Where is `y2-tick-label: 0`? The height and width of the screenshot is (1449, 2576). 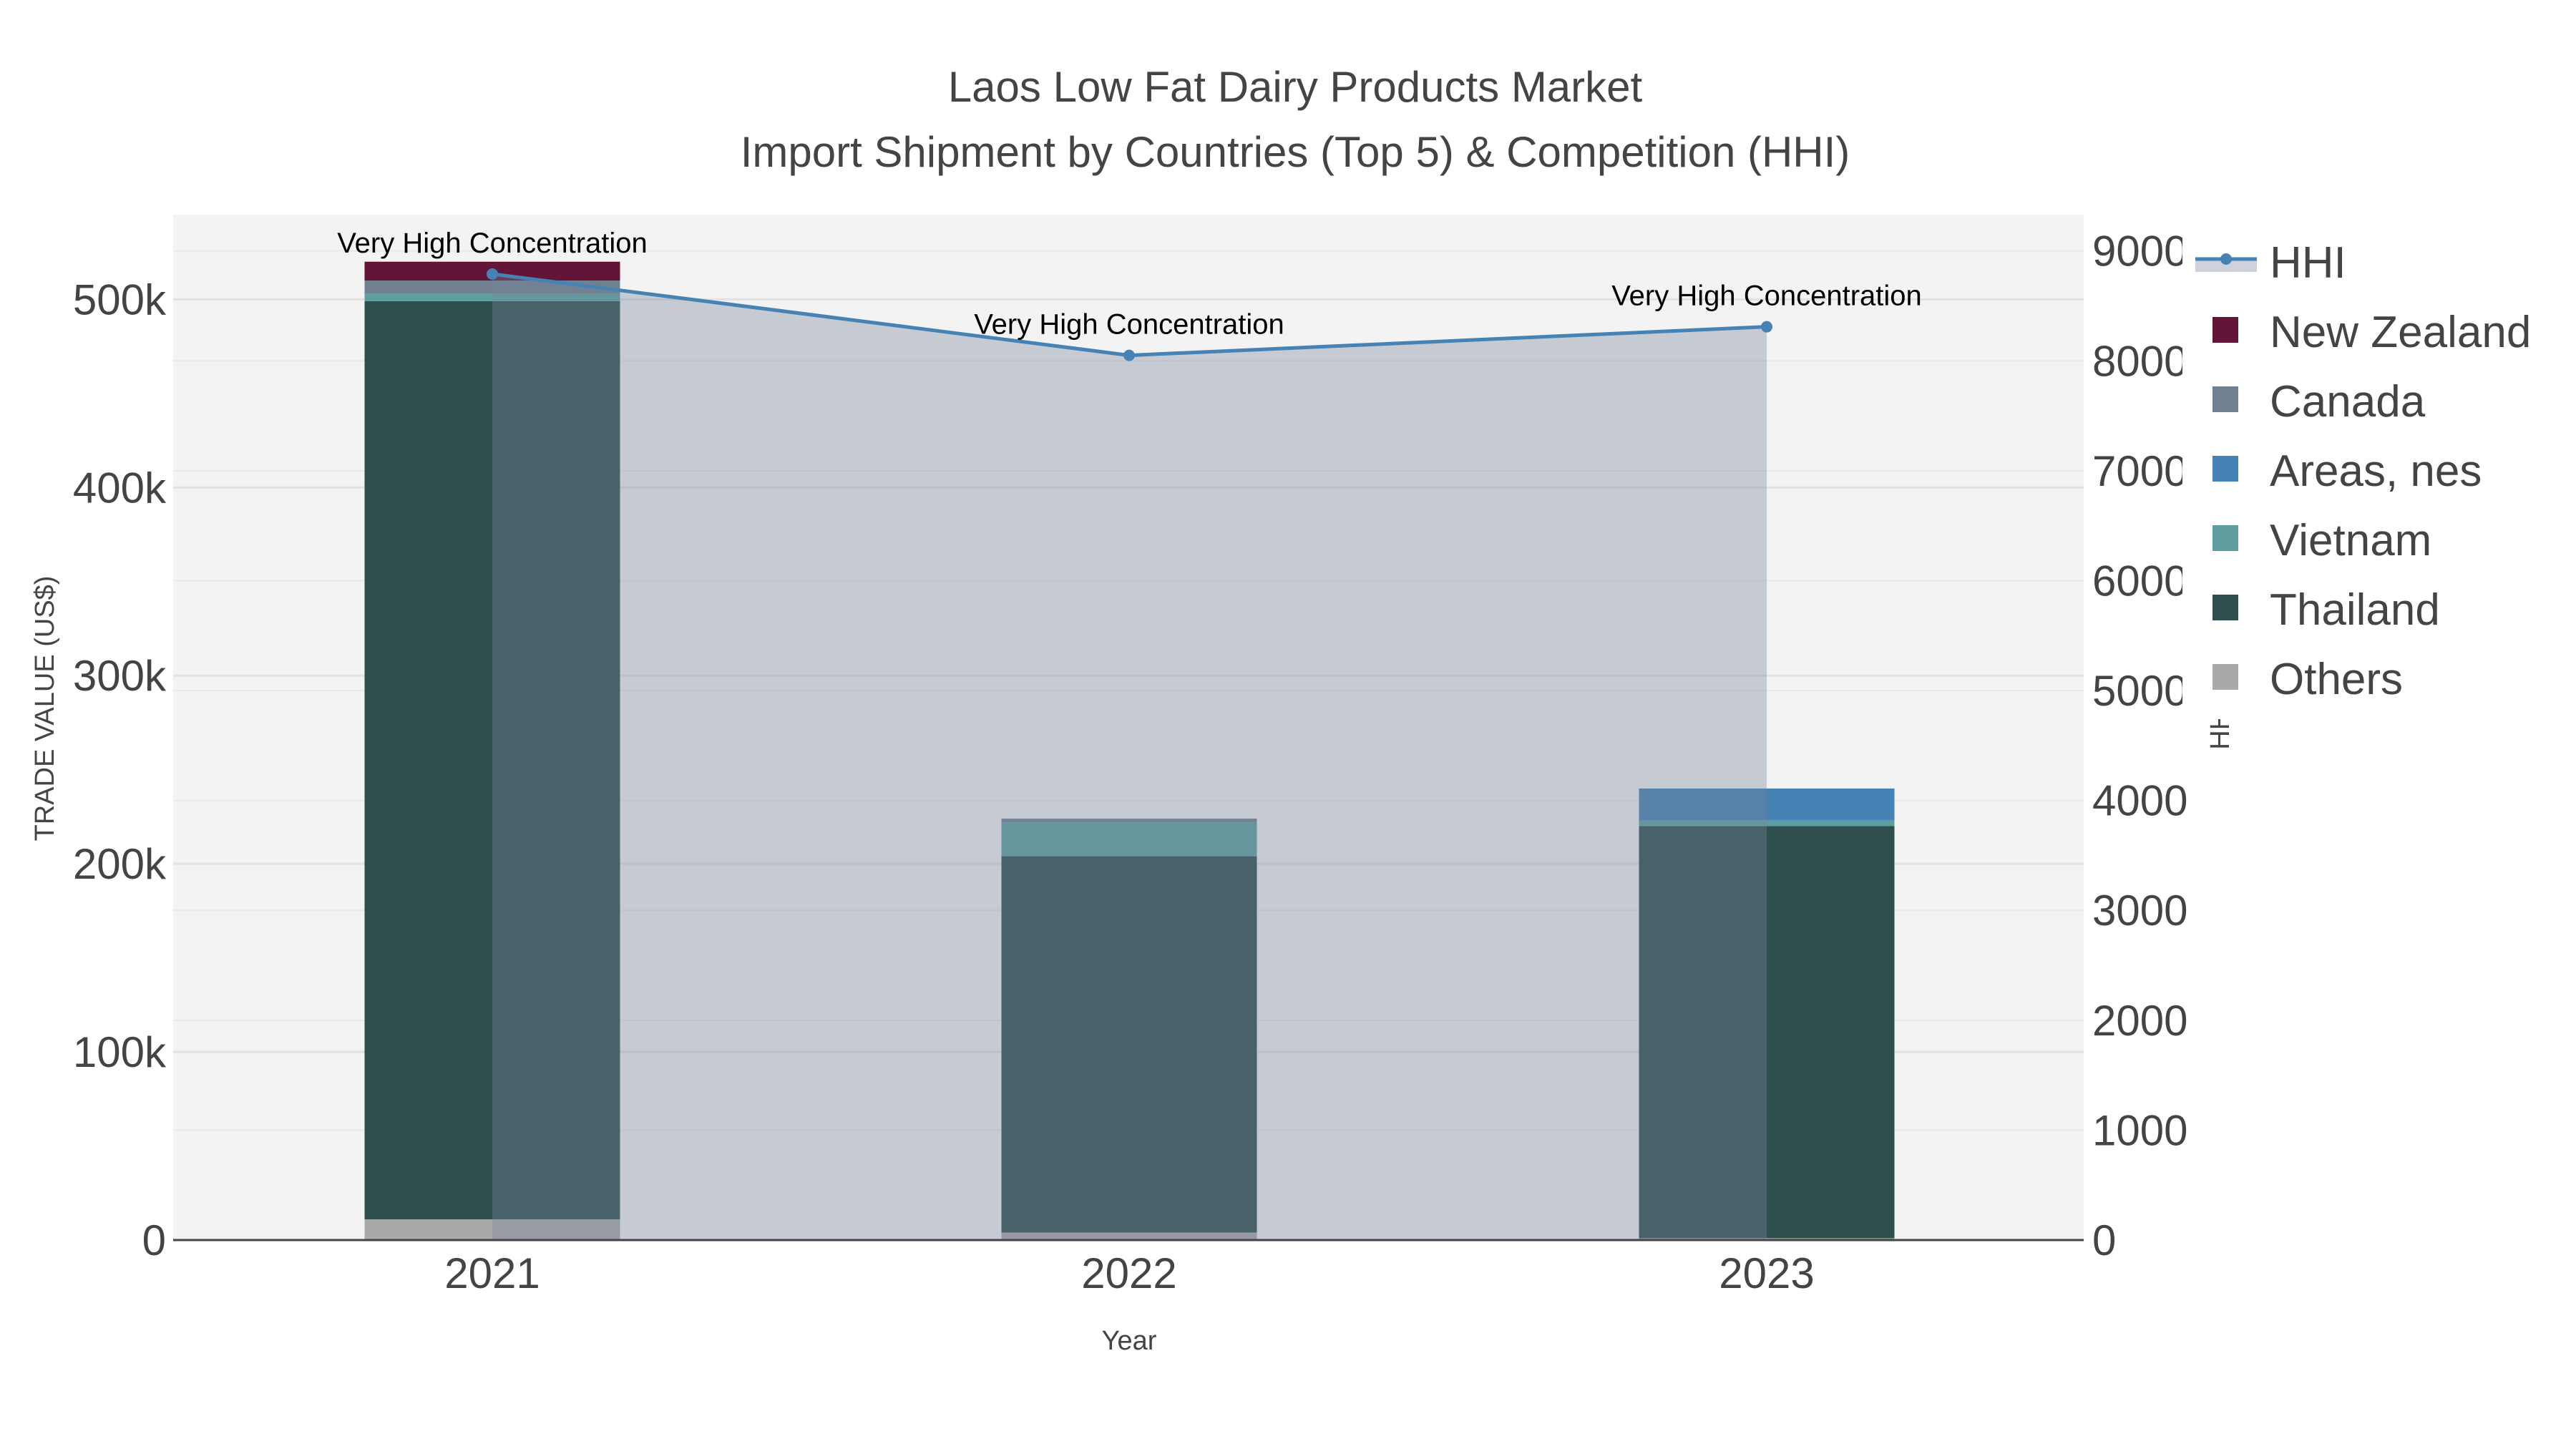
y2-tick-label: 0 is located at coordinates (2104, 1240).